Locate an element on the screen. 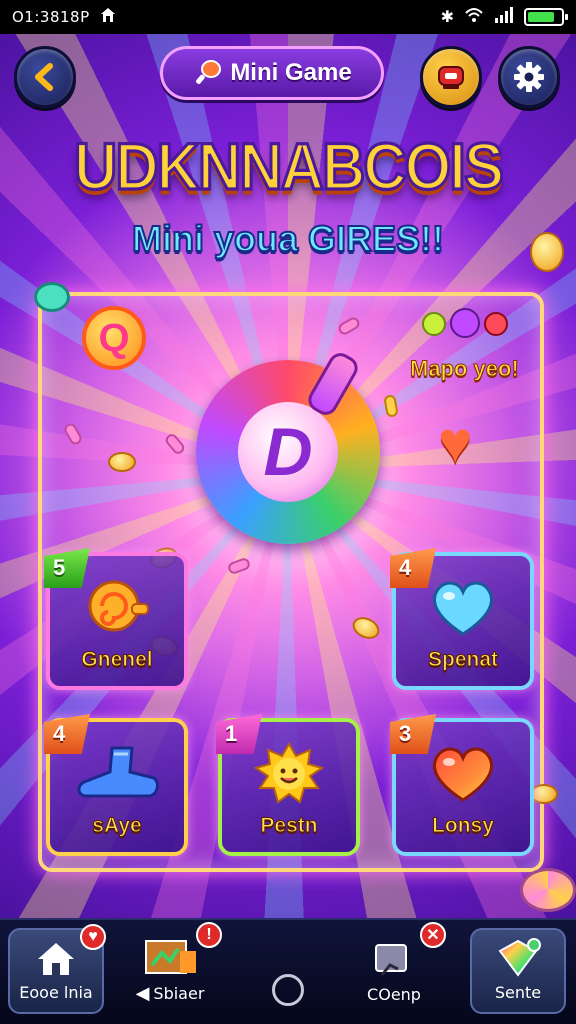  red-blob-icon is located at coordinates (496, 324).